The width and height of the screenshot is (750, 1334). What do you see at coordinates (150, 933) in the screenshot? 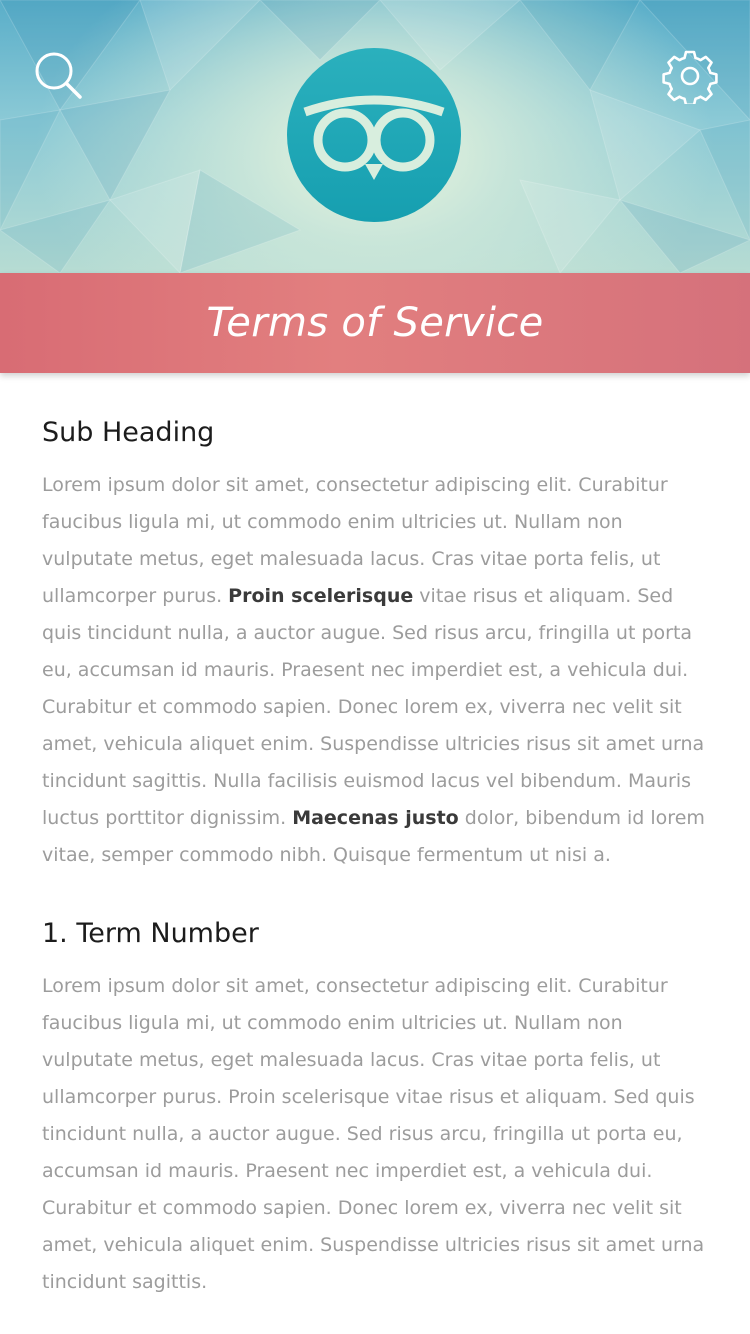
I see `term-heading: 1. Term Number` at bounding box center [150, 933].